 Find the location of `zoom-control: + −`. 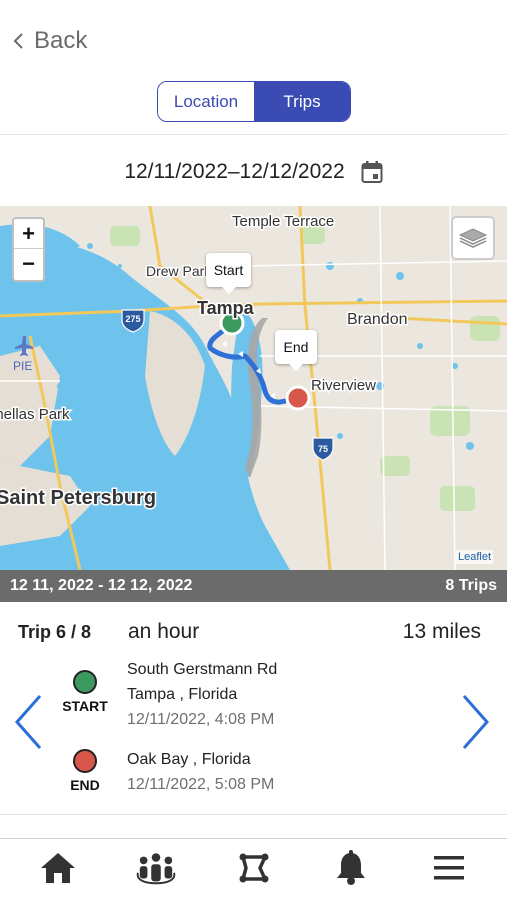

zoom-control: + − is located at coordinates (28, 249).